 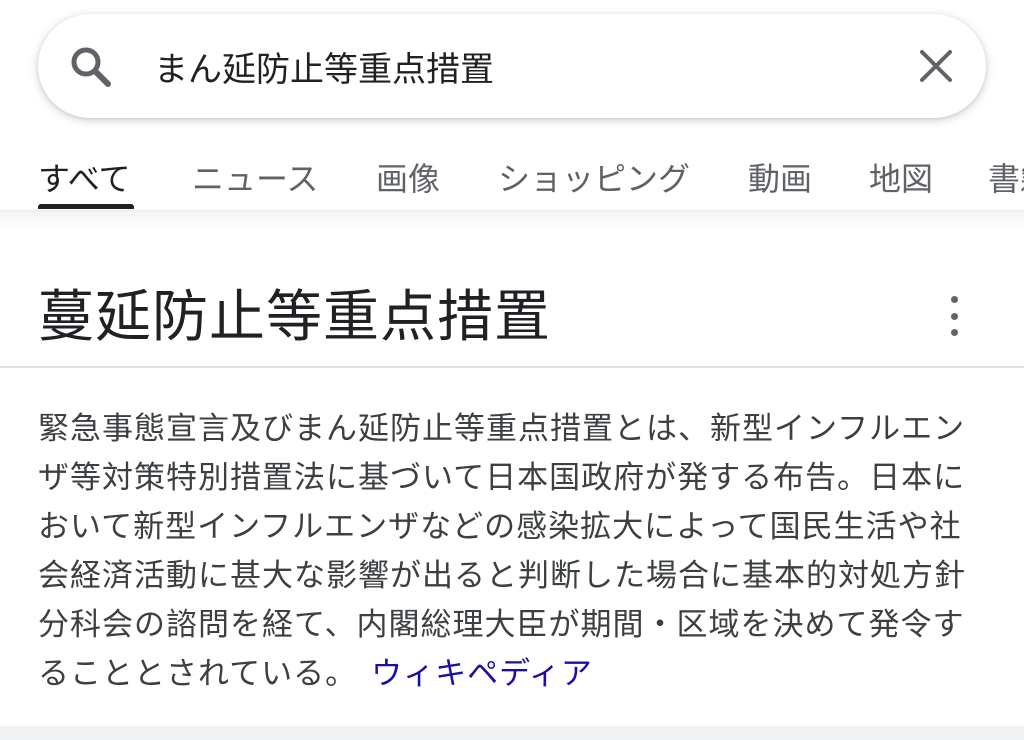 I want to click on description-line-last: ることとされている。 ウィキペディア, so click(x=512, y=674).